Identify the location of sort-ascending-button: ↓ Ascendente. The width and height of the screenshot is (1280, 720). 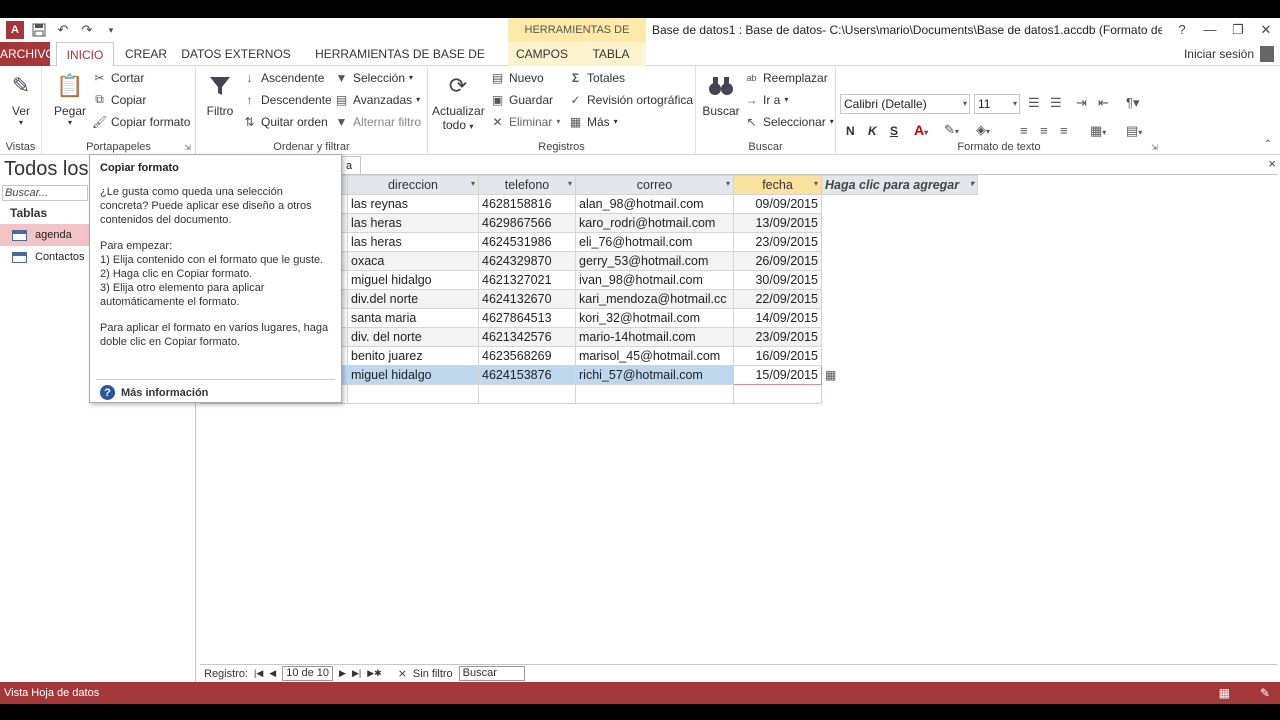
(283, 77).